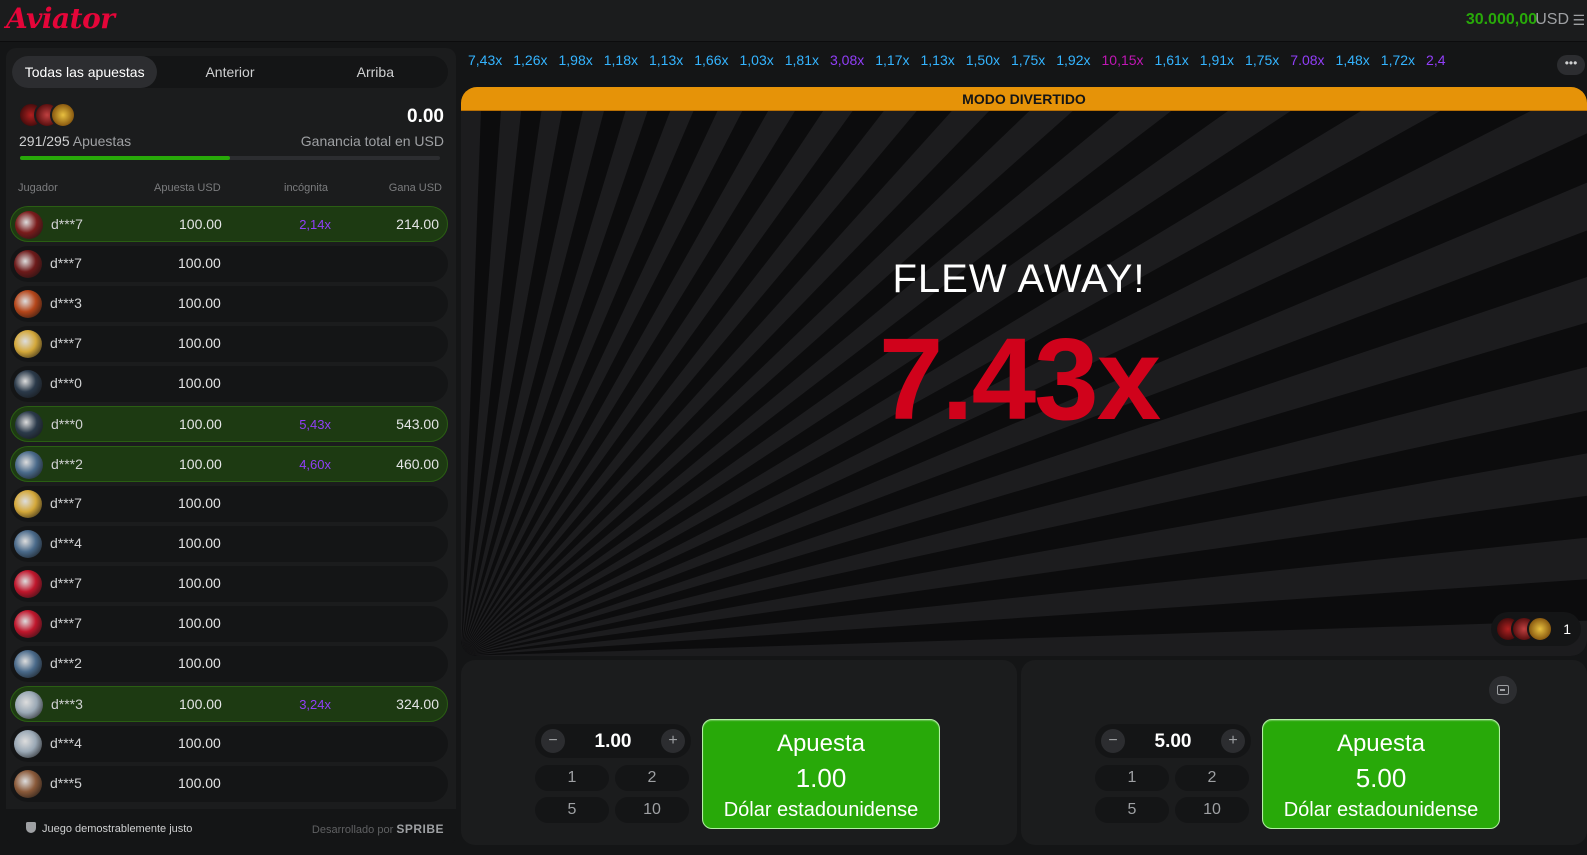 The width and height of the screenshot is (1587, 855). Describe the element at coordinates (315, 464) in the screenshot. I see `cashout-multiplier: 4,60x` at that location.